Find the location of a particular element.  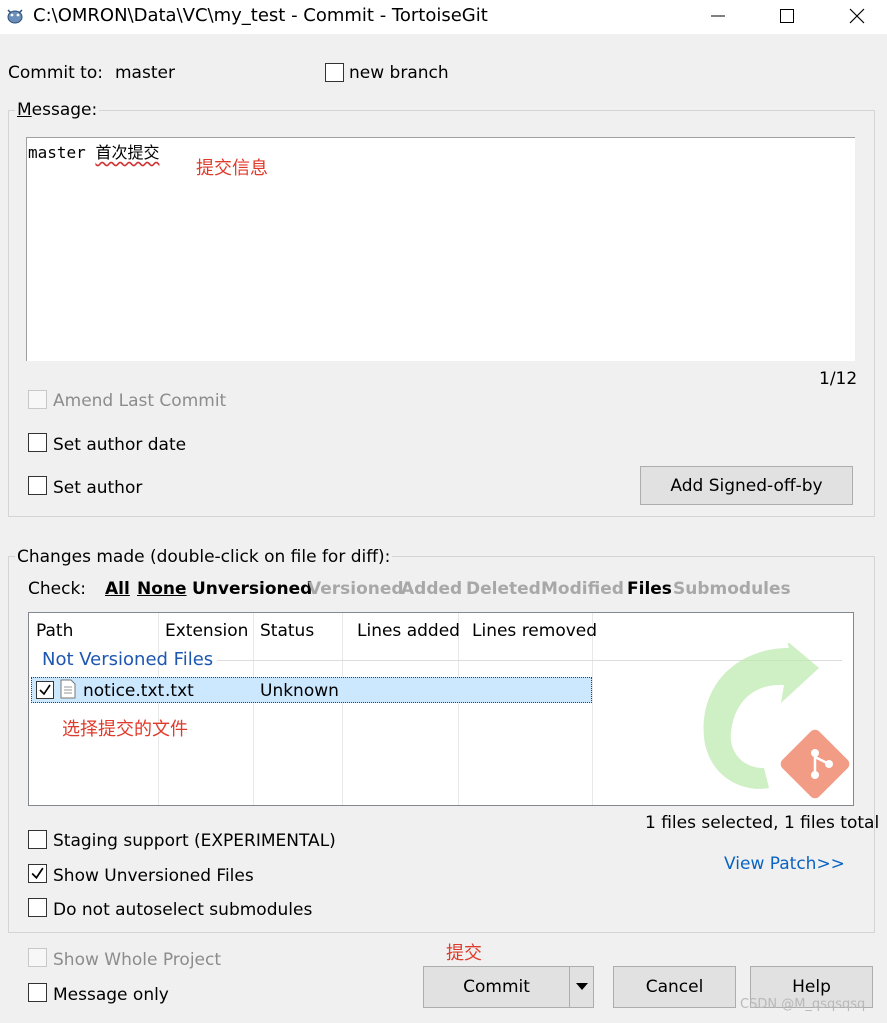

file-extension: .txt is located at coordinates (179, 691).